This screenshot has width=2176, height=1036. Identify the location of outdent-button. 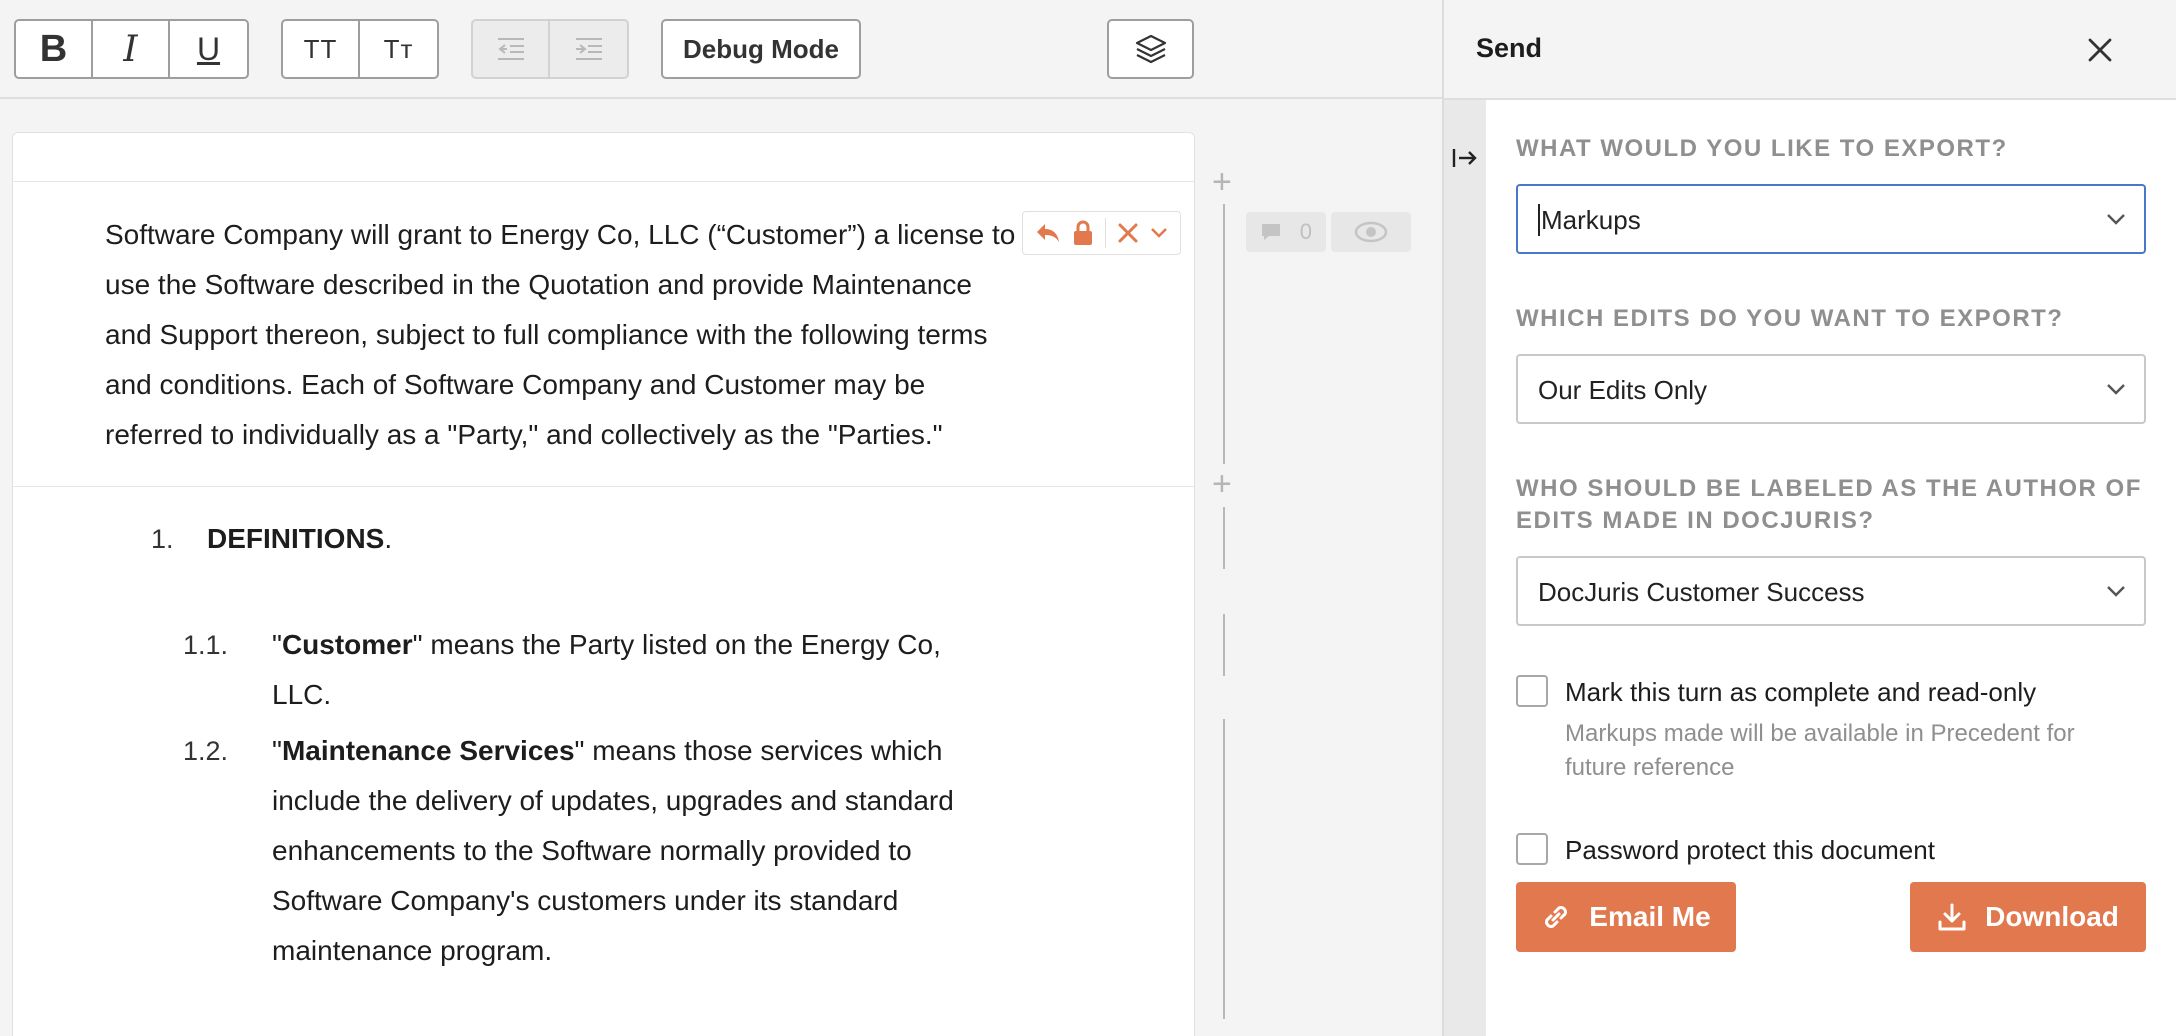
(511, 49).